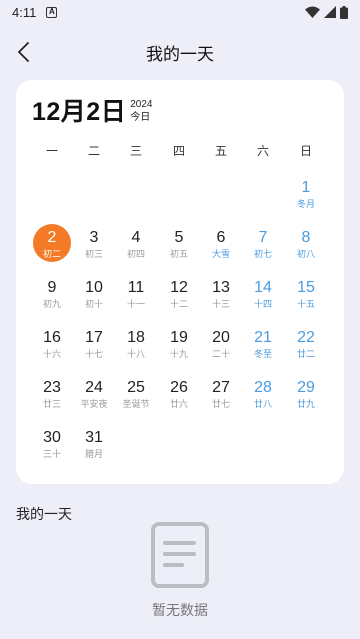 The height and width of the screenshot is (639, 360). What do you see at coordinates (44, 514) in the screenshot?
I see `my-day-section-title: 我的一天` at bounding box center [44, 514].